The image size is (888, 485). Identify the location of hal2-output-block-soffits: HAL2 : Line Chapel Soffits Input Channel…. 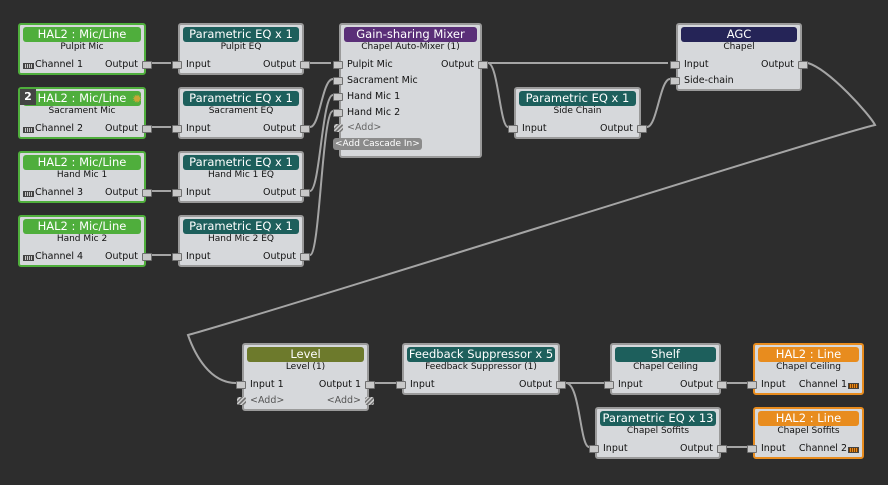
(805, 433).